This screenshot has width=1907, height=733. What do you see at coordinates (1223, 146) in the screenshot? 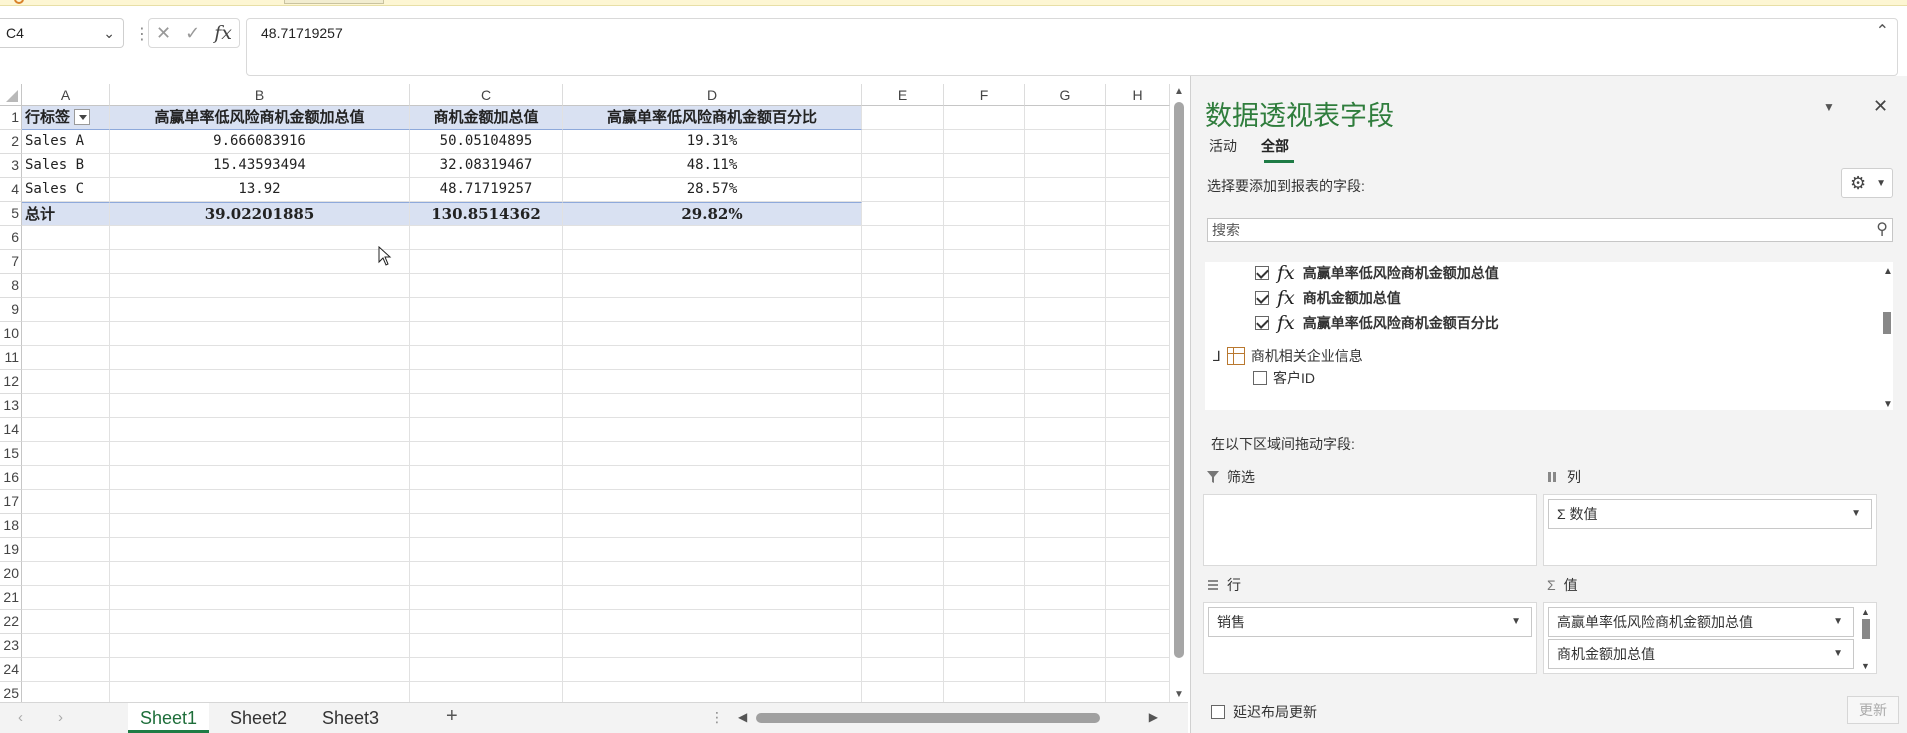
I see `tab-active: 活动` at bounding box center [1223, 146].